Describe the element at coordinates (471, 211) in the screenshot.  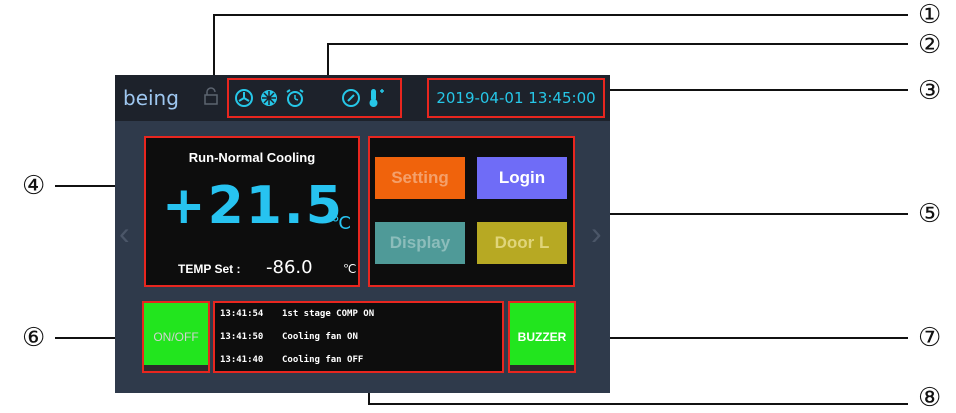
I see `button-panel: Setting Login Display Door L` at that location.